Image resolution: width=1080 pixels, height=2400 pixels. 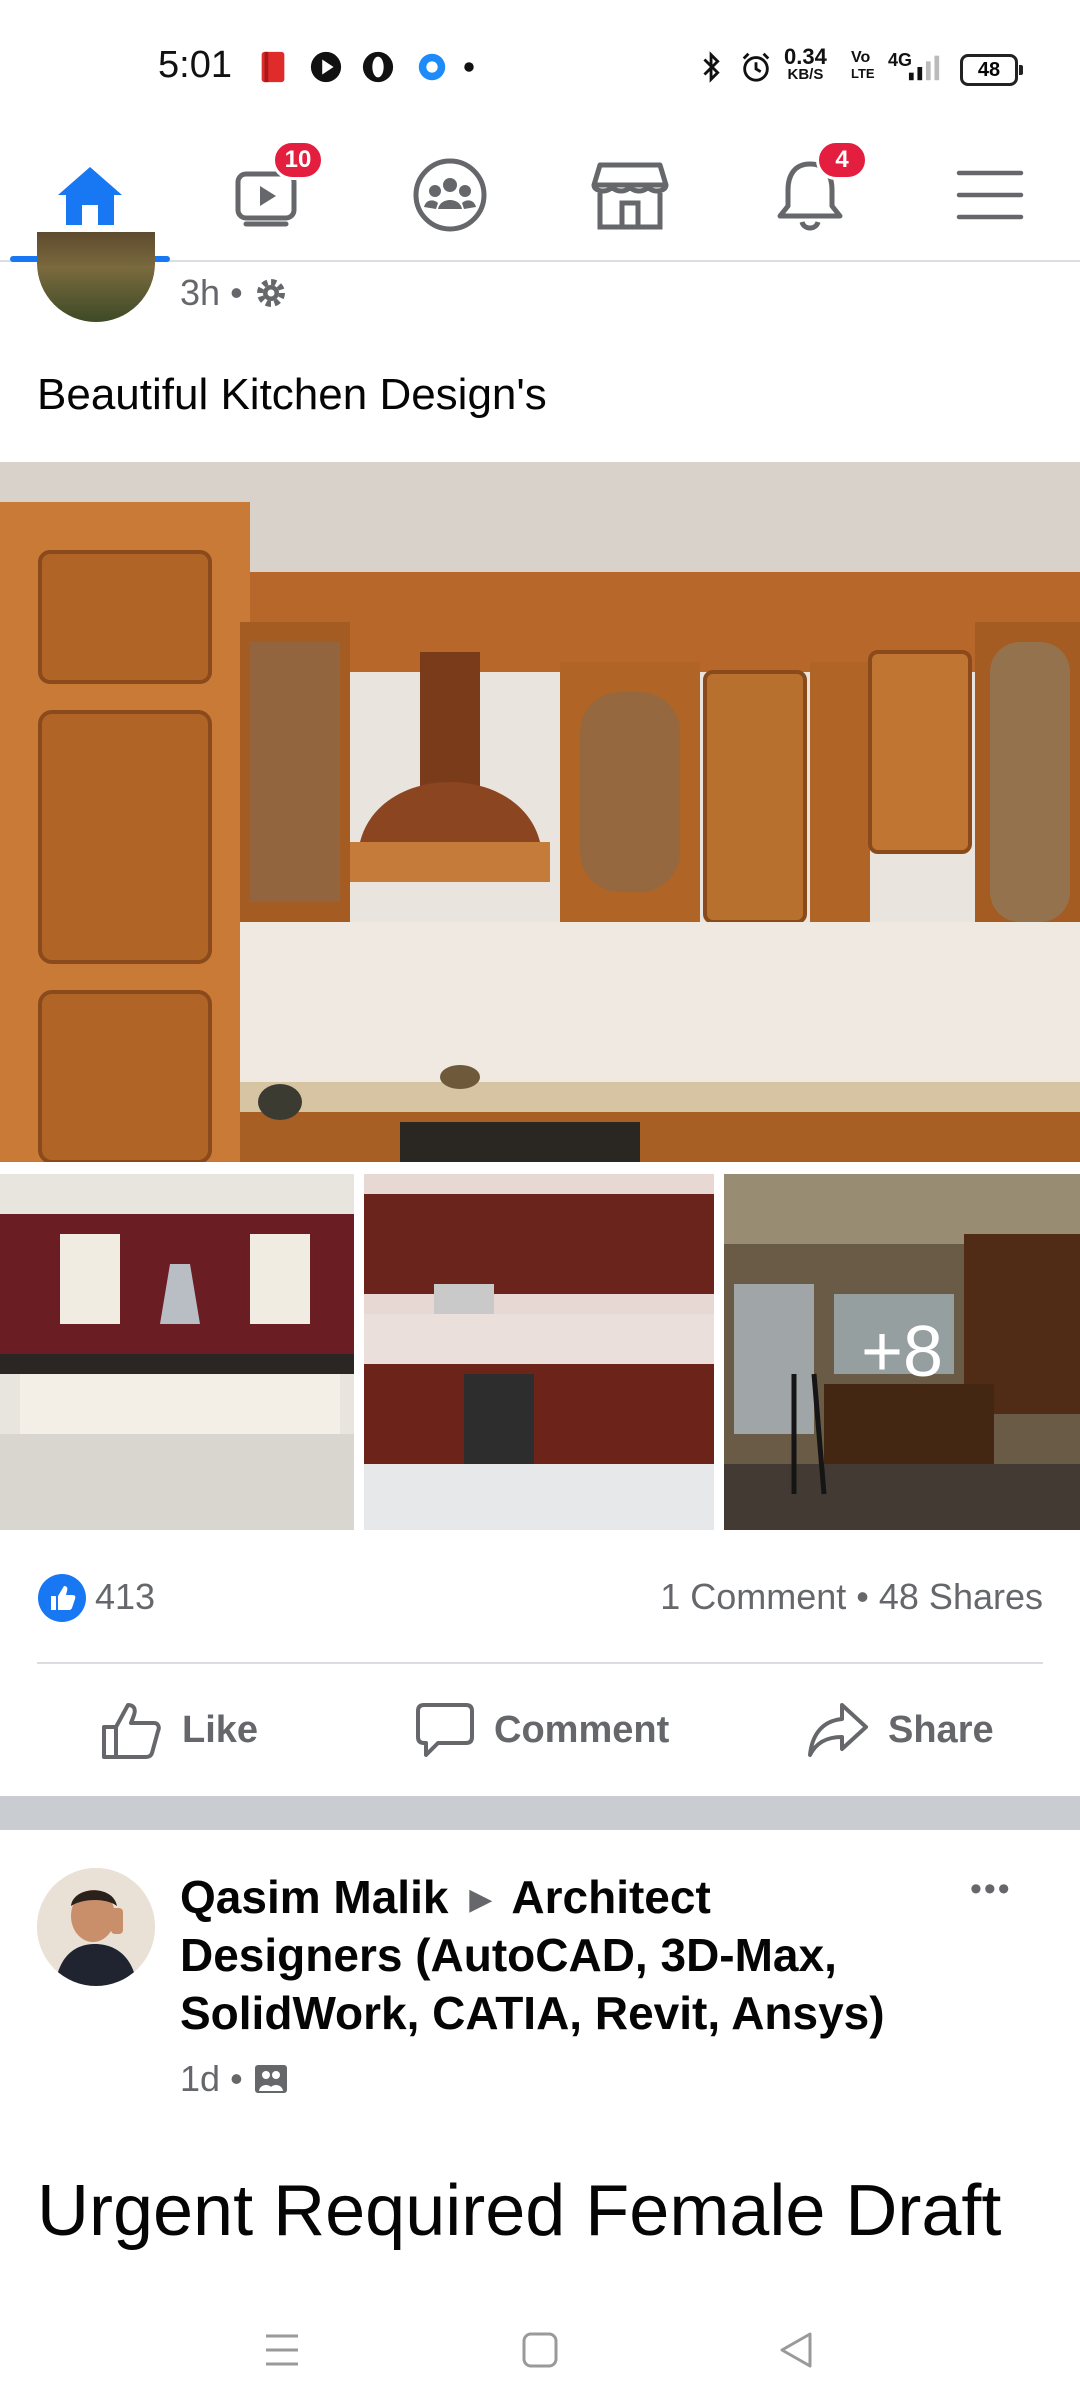 What do you see at coordinates (481, 1899) in the screenshot?
I see `post2-arrow: ▶` at bounding box center [481, 1899].